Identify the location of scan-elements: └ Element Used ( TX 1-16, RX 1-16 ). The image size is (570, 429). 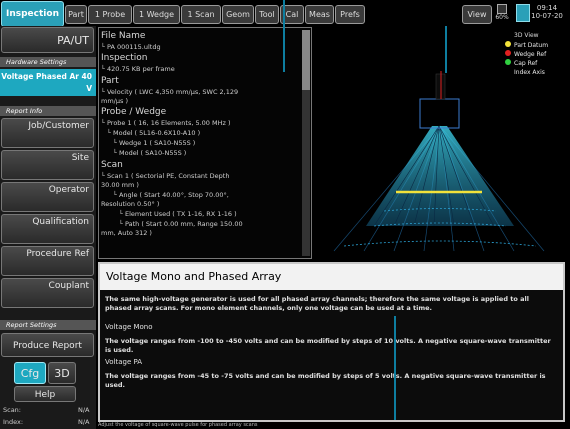
(178, 214).